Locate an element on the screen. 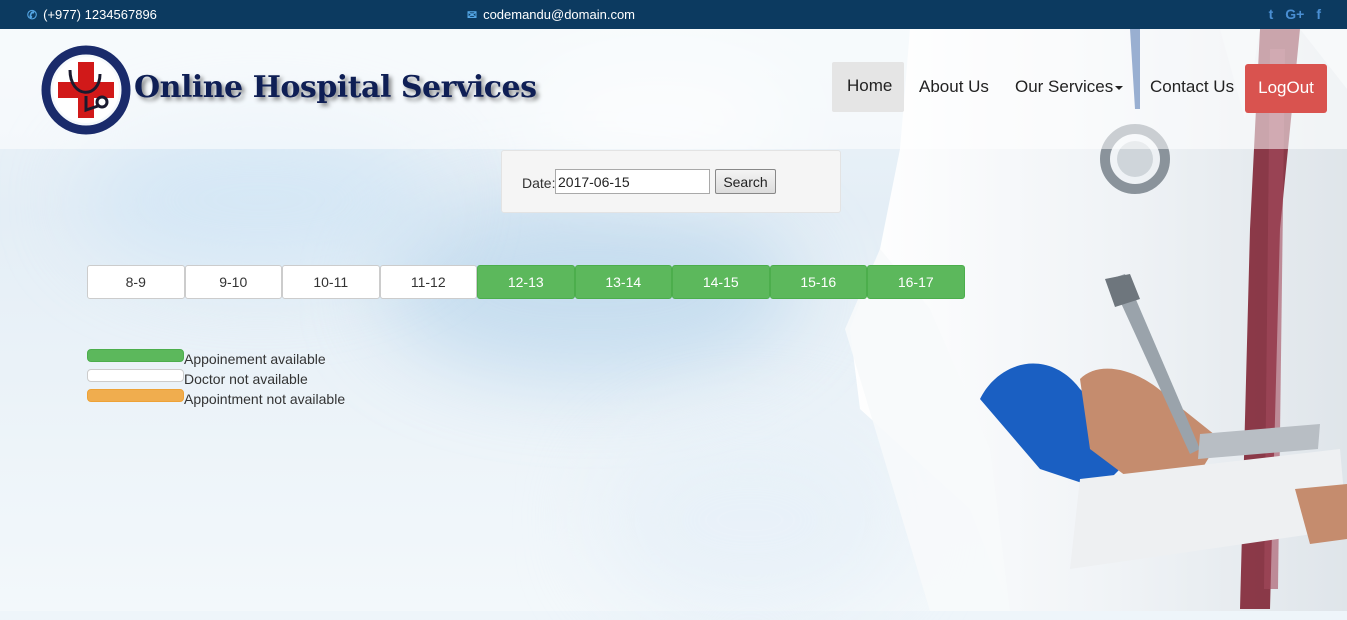 The height and width of the screenshot is (620, 1347). nav-our-services-label: Our Services is located at coordinates (1064, 86).